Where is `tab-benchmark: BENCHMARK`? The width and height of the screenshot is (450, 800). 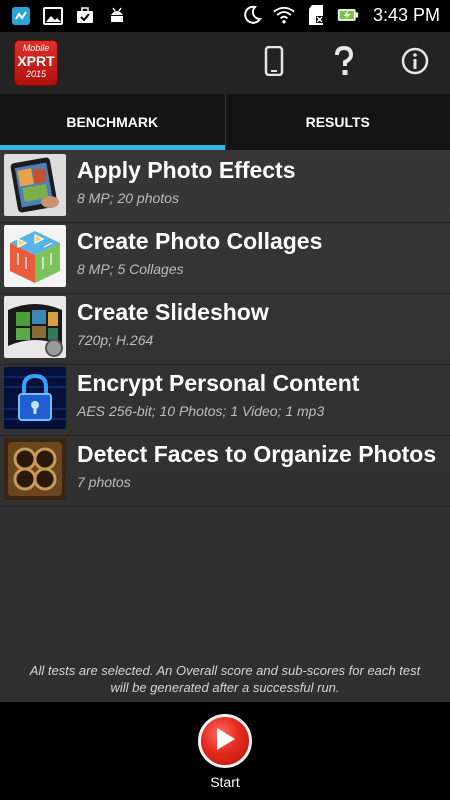 tab-benchmark: BENCHMARK is located at coordinates (112, 122).